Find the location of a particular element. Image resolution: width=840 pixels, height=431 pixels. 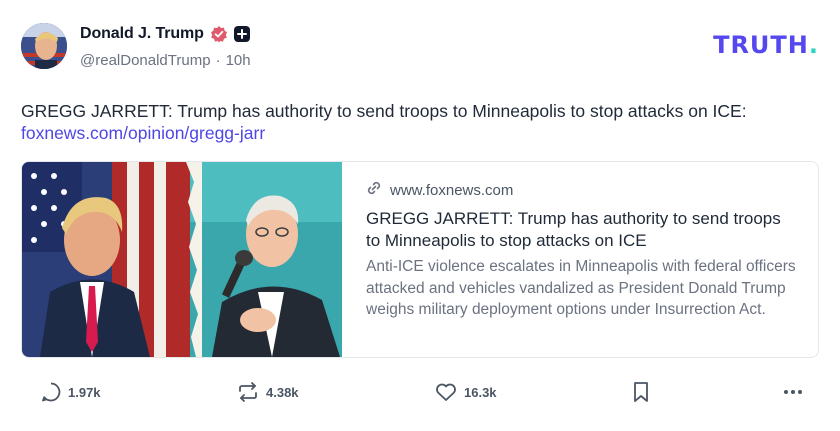

avatar is located at coordinates (44, 46).